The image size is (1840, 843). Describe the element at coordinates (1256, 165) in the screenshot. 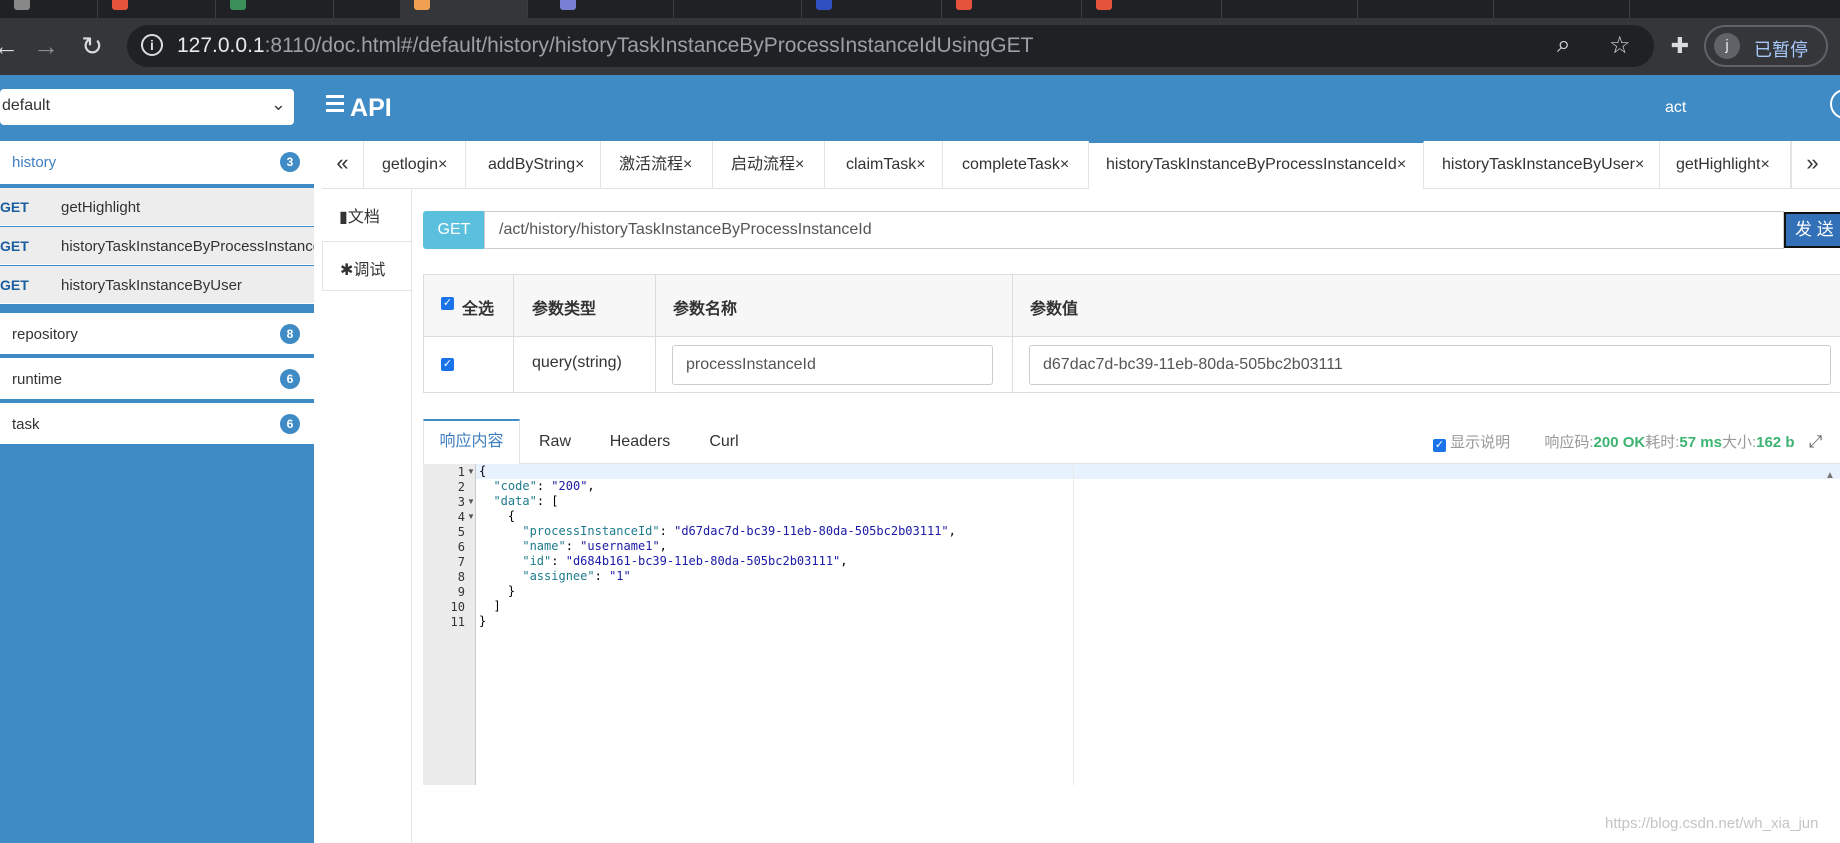

I see `tab-historytaskinstancebyprocessinstanceid: historyTaskInstanceByProcessInstanceId×` at that location.